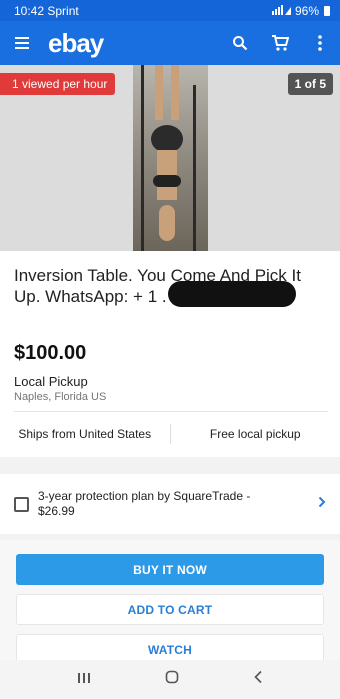 The image size is (340, 699). Describe the element at coordinates (281, 11) in the screenshot. I see `signal-icon` at that location.